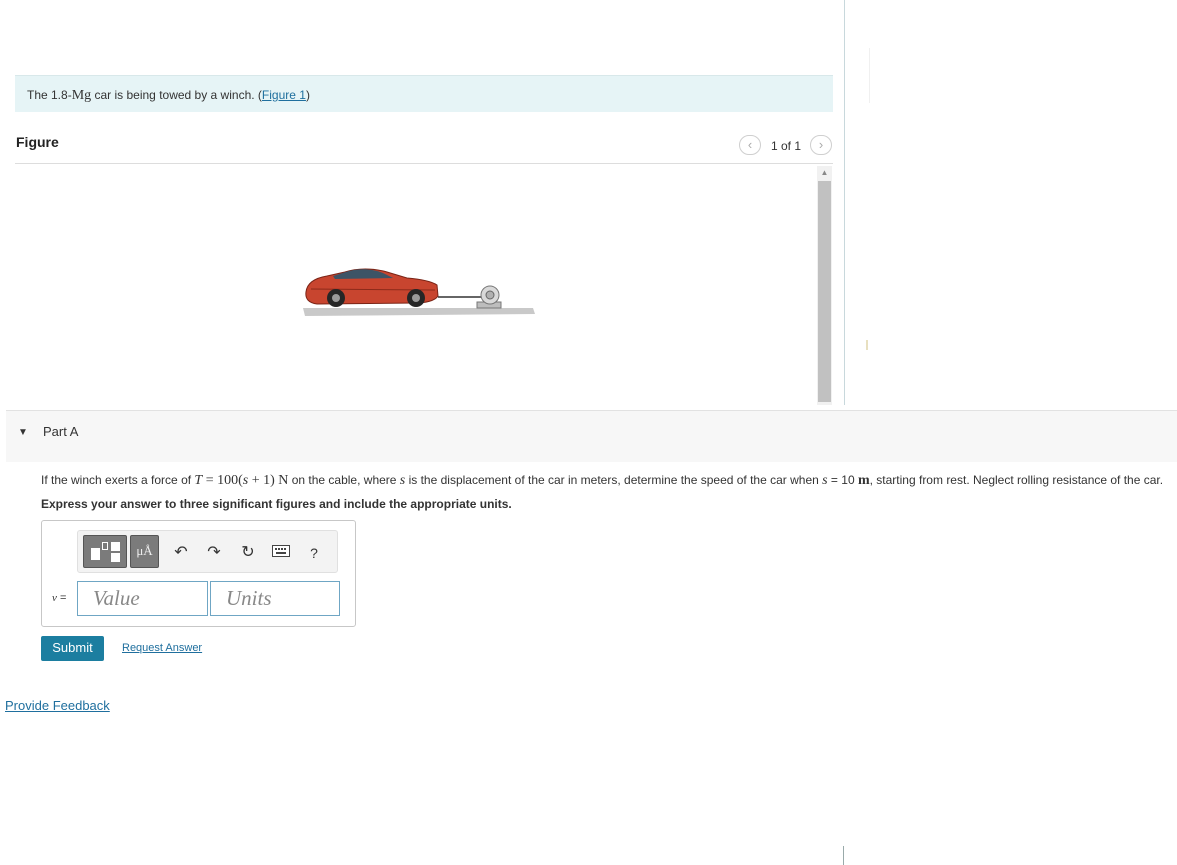  Describe the element at coordinates (37, 142) in the screenshot. I see `figure-heading: Figure` at that location.